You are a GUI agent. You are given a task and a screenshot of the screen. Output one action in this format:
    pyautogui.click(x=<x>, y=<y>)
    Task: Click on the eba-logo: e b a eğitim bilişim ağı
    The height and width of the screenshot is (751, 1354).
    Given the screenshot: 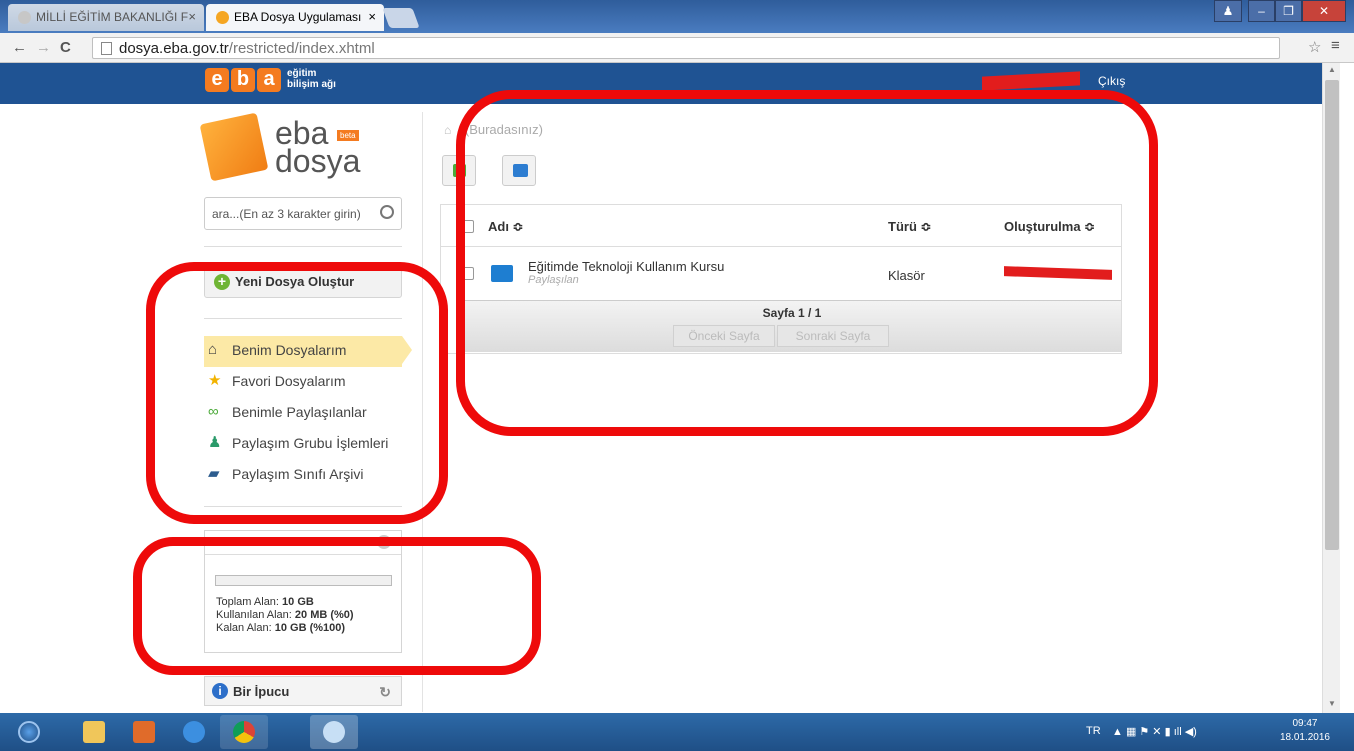 What is the action you would take?
    pyautogui.click(x=270, y=80)
    